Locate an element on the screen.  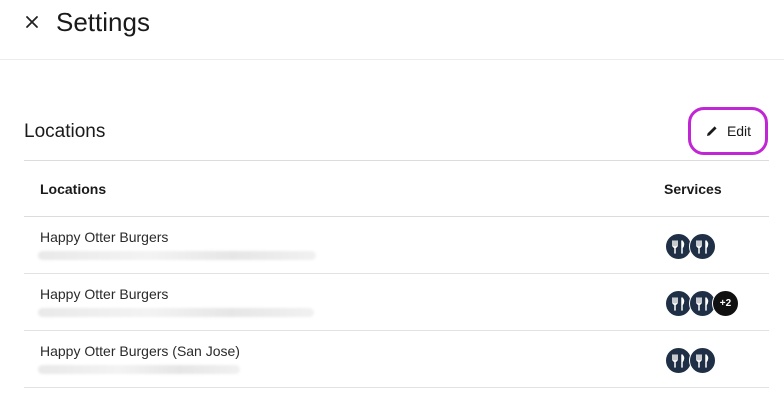
close-icon is located at coordinates (32, 22).